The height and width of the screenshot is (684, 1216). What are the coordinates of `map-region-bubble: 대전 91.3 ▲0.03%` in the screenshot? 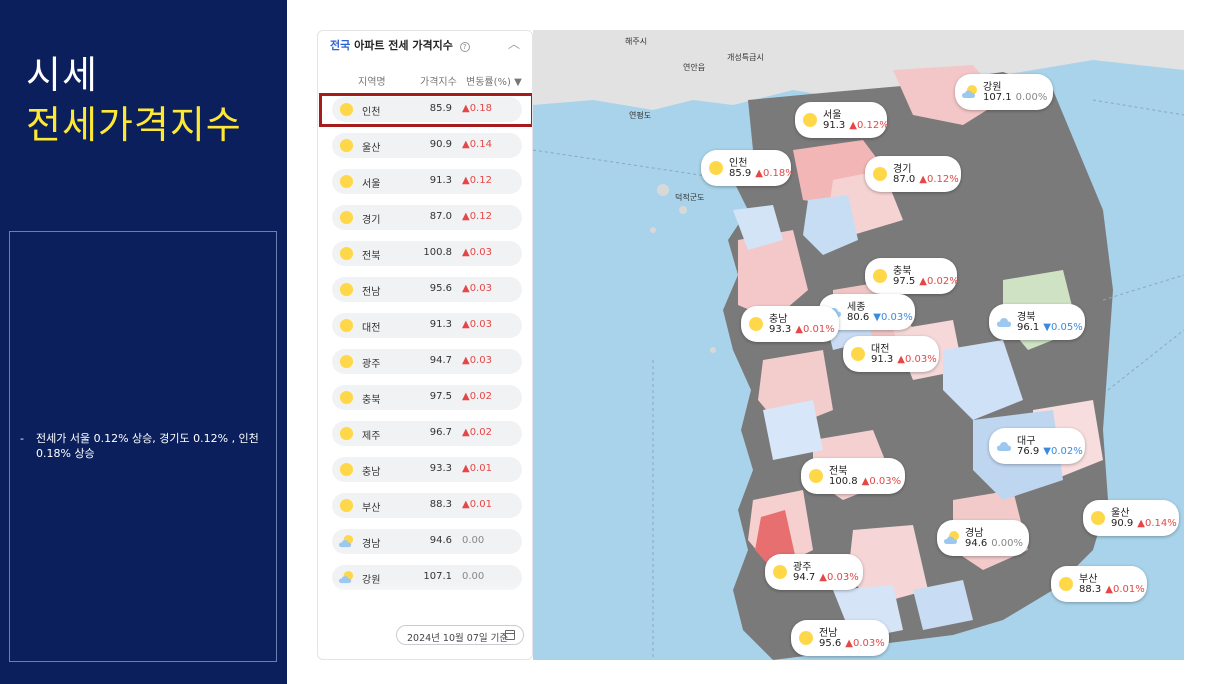 It's located at (891, 354).